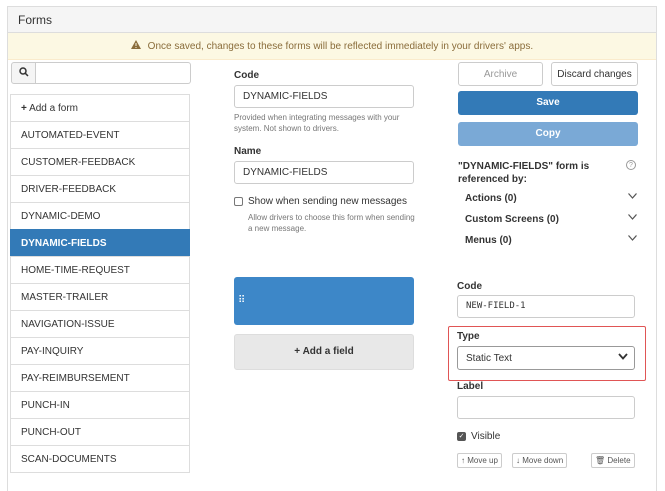  What do you see at coordinates (518, 460) in the screenshot?
I see `arrow-down-icon: ↓` at bounding box center [518, 460].